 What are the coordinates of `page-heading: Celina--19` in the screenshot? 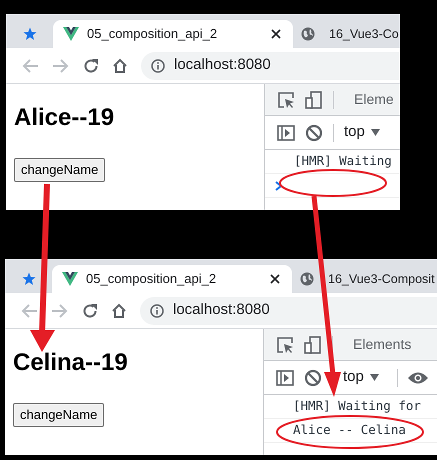 It's located at (70, 363).